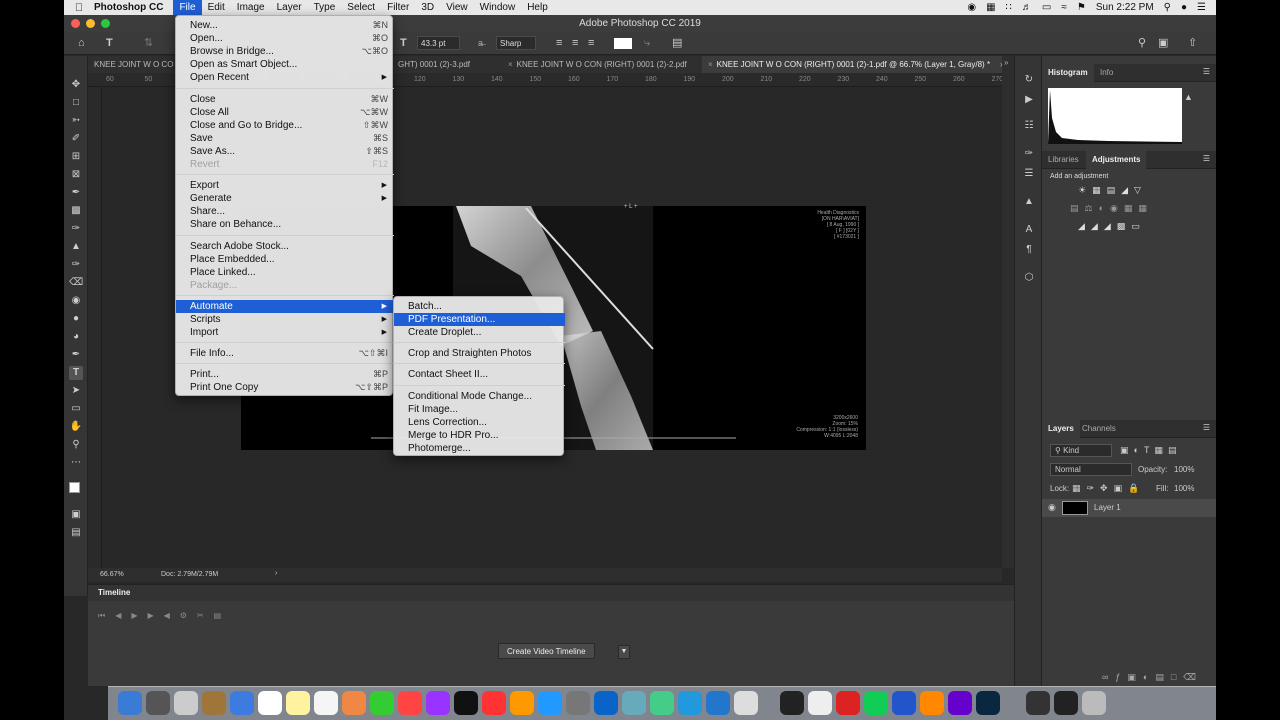  What do you see at coordinates (606, 703) in the screenshot?
I see `outlook-icon` at bounding box center [606, 703].